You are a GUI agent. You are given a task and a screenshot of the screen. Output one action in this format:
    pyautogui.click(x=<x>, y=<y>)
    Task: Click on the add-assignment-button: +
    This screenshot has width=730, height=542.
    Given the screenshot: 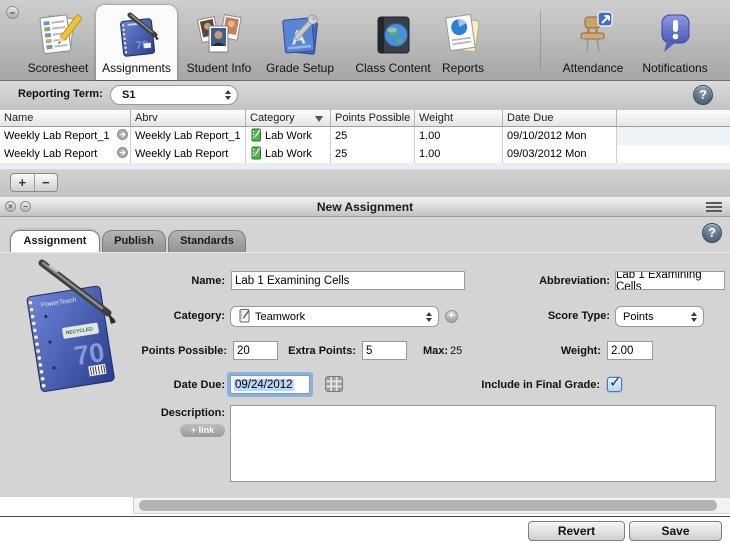 What is the action you would take?
    pyautogui.click(x=23, y=182)
    